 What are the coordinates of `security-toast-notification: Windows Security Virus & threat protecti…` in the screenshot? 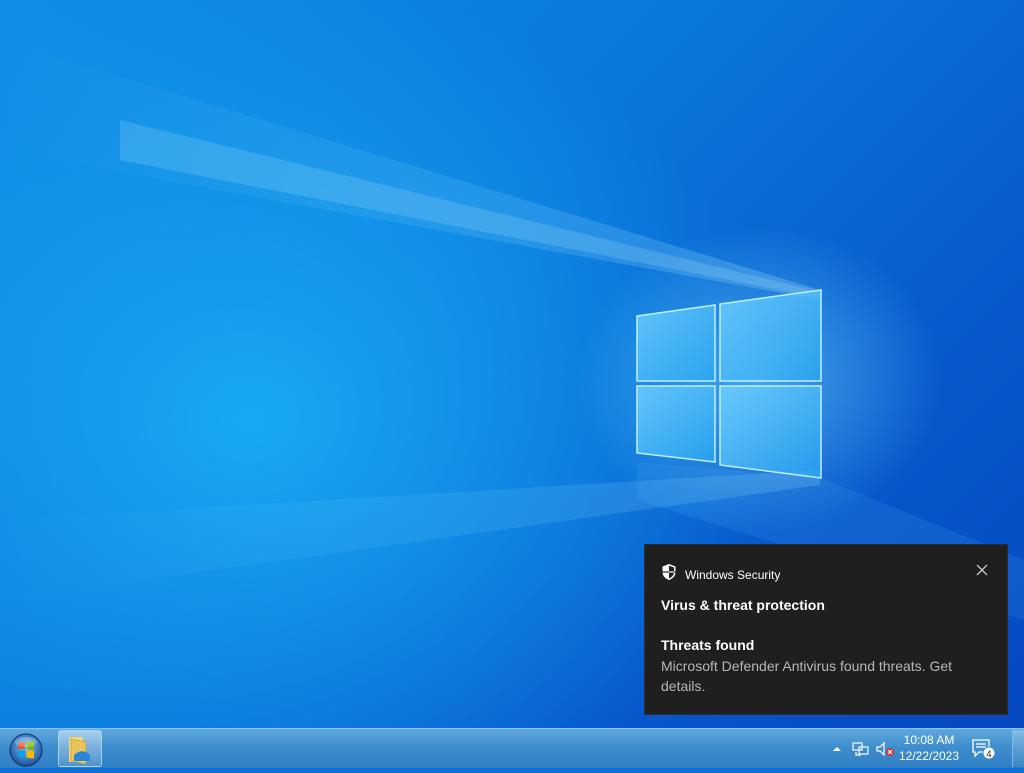 It's located at (826, 629).